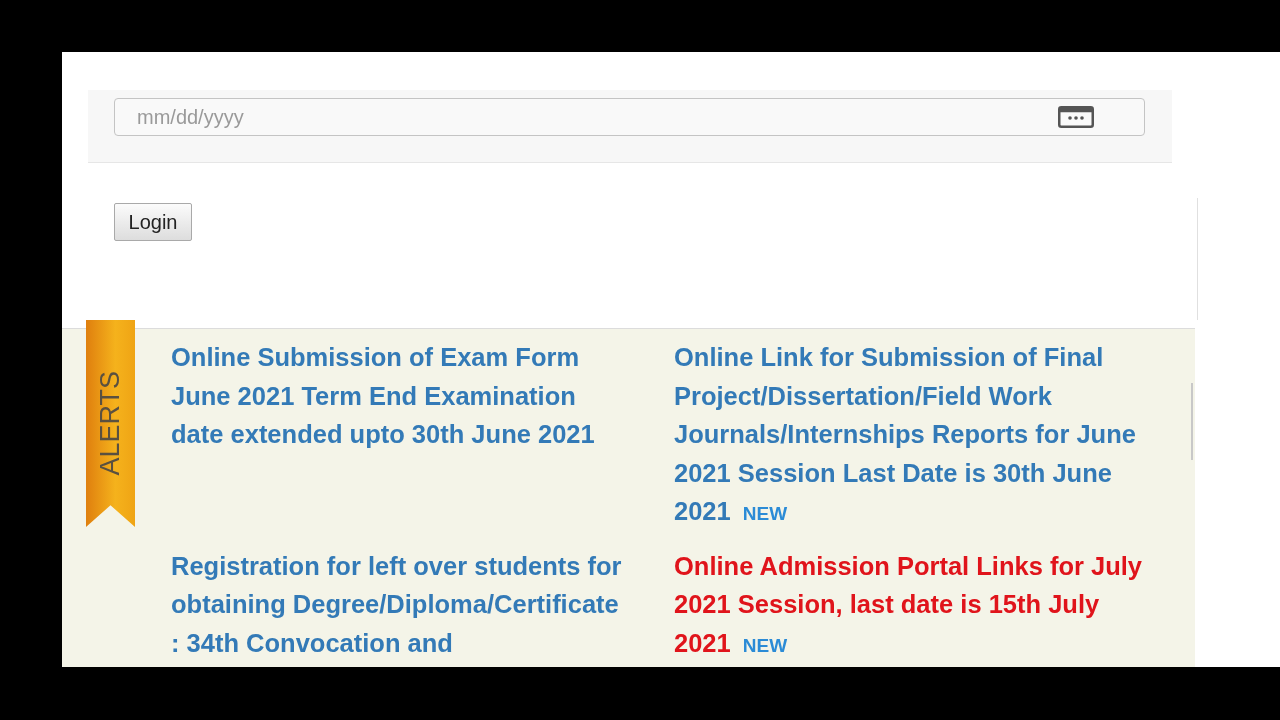 This screenshot has width=1280, height=720. I want to click on alert-link: Online Admission Portal Links for July 2021 Session, last date is 15th July 2021 NEW, so click(911, 605).